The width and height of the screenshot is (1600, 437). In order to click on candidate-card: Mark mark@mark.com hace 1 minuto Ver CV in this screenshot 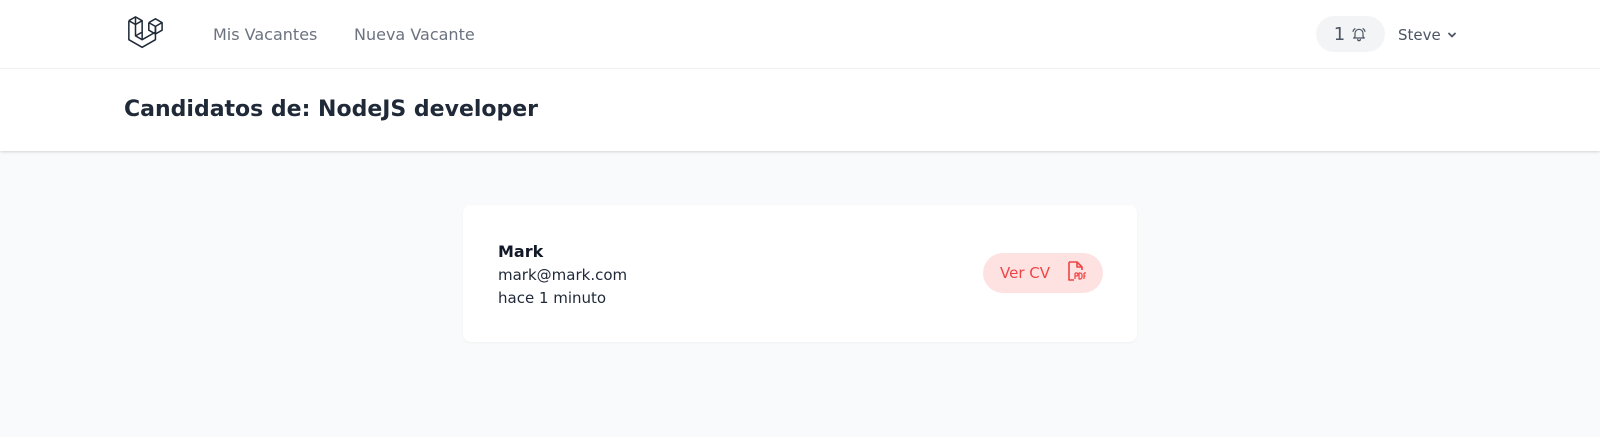, I will do `click(800, 273)`.